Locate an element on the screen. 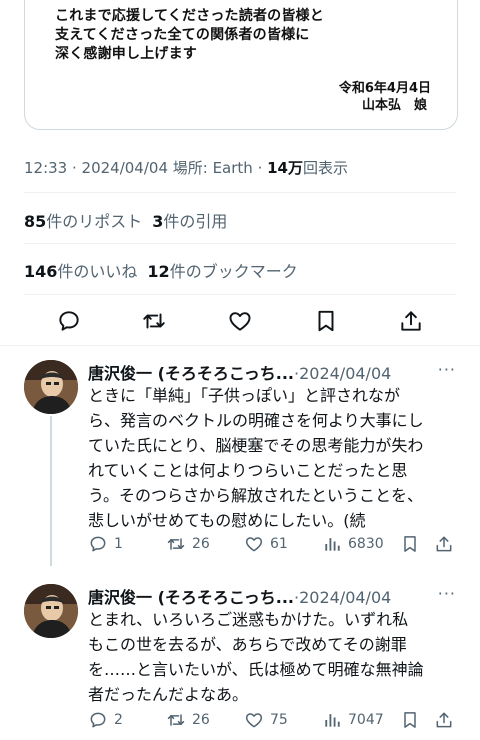 This screenshot has height=740, width=480. reply-count: 1 is located at coordinates (118, 544).